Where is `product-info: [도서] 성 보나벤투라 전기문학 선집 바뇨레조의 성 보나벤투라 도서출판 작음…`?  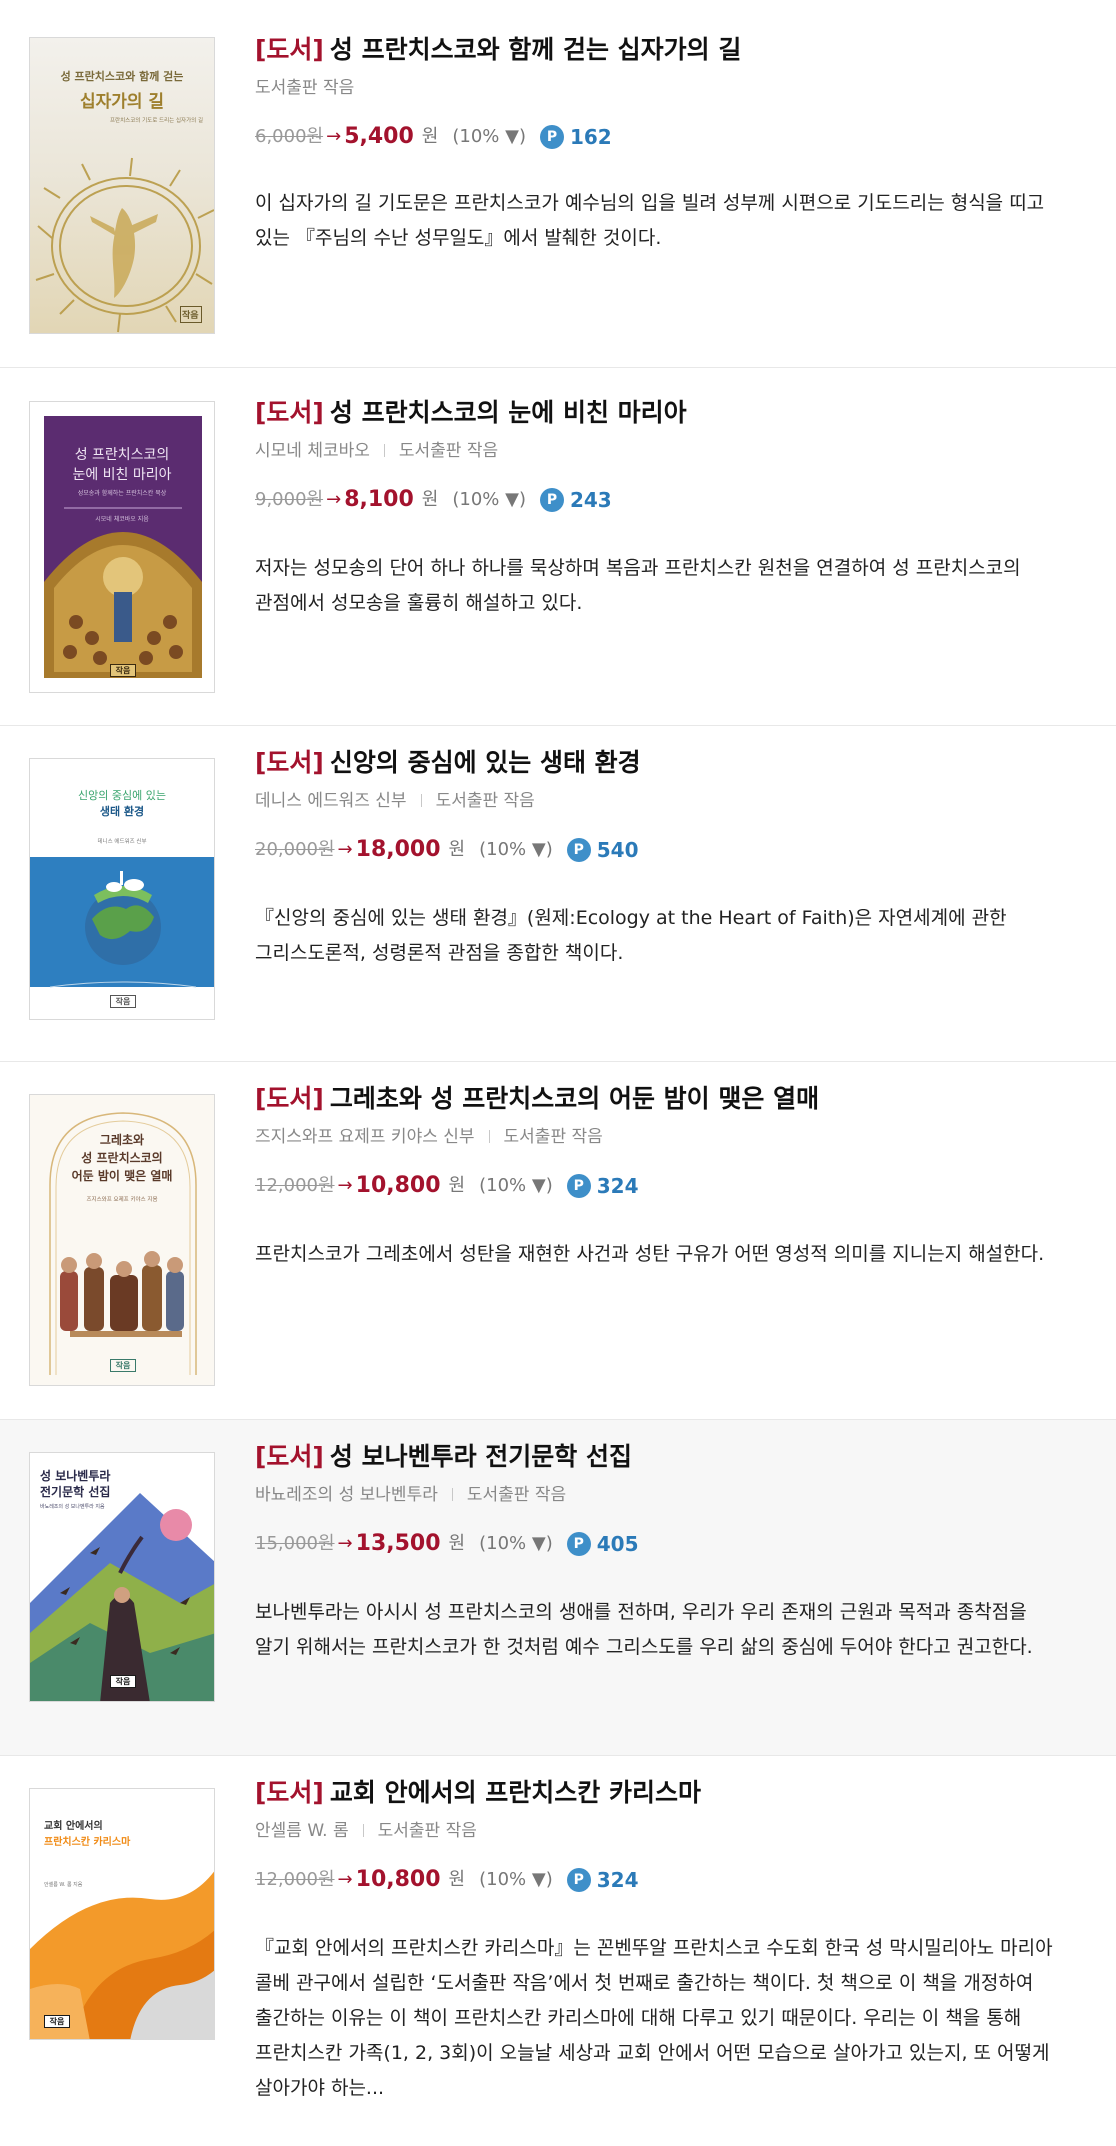
product-info: [도서] 성 보나벤투라 전기문학 선집 바뇨레조의 성 보나벤투라 도서출판 작음… is located at coordinates (655, 1552).